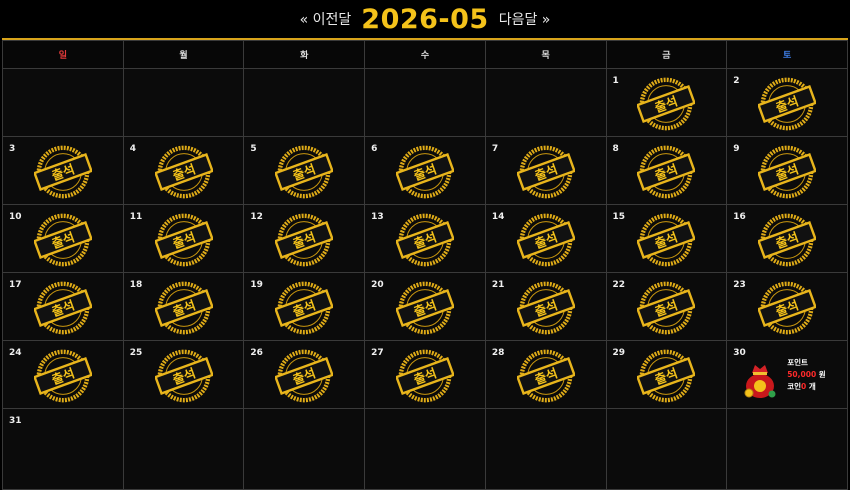  What do you see at coordinates (793, 378) in the screenshot?
I see `reward-box: 포인트 50,000 원 코인0 개` at bounding box center [793, 378].